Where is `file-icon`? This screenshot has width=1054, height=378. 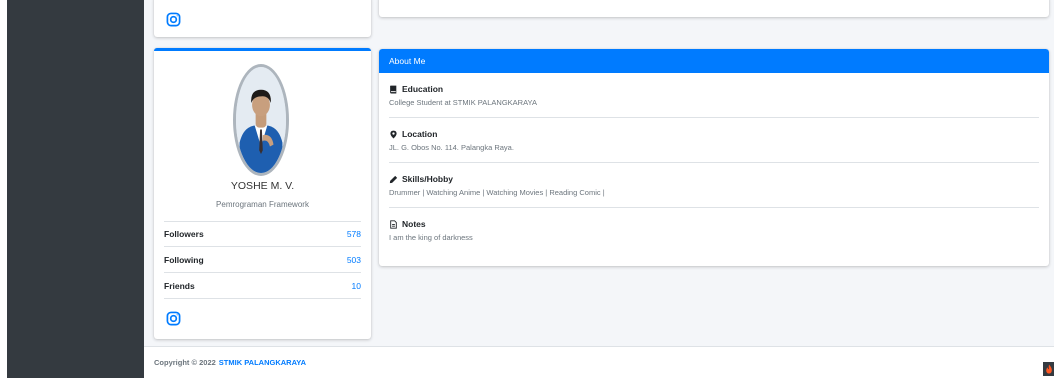
file-icon is located at coordinates (393, 224).